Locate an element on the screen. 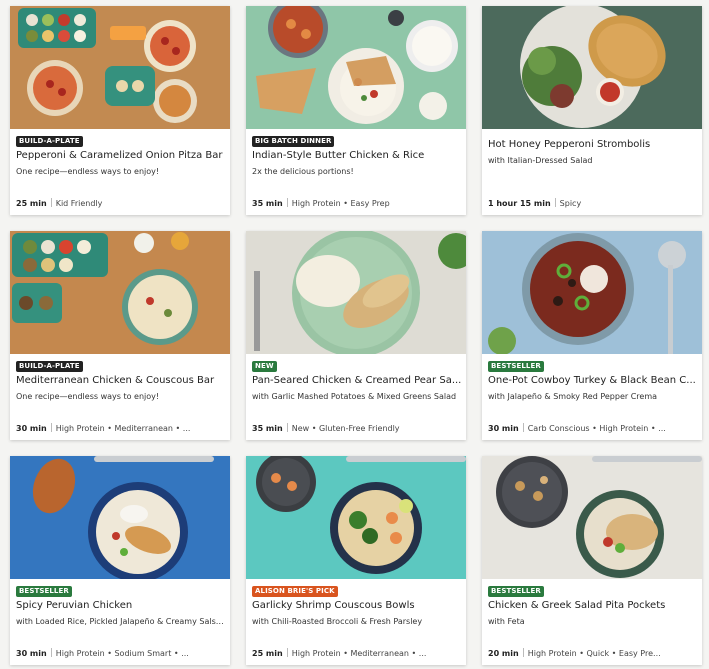 This screenshot has height=669, width=709. recipe-meta: 25 min Kid Friendly is located at coordinates (121, 203).